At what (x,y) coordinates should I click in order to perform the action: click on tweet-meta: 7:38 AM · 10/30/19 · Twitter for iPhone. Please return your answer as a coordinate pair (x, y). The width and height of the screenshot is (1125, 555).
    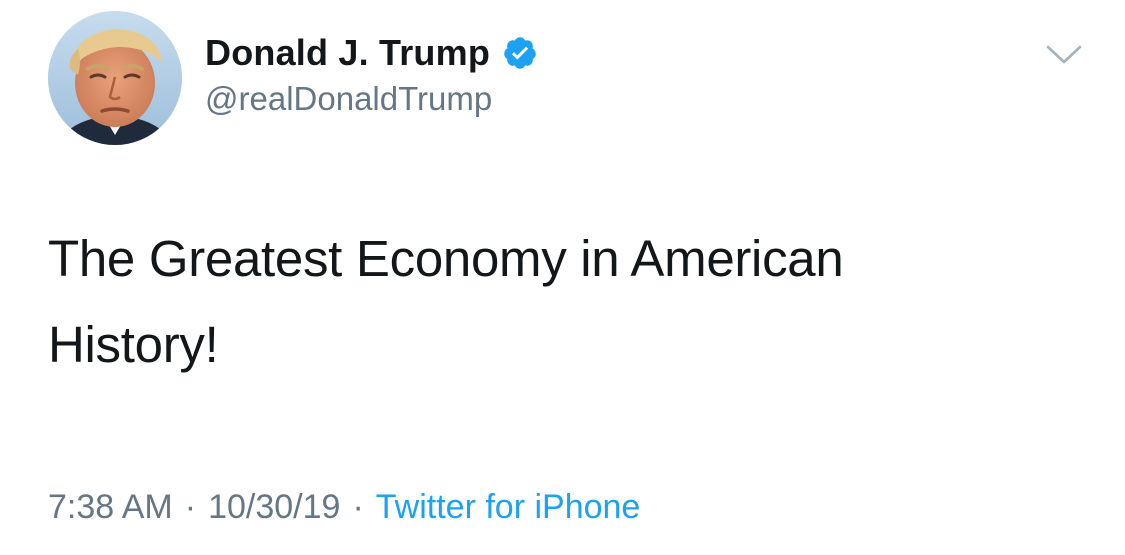
    Looking at the image, I should click on (344, 507).